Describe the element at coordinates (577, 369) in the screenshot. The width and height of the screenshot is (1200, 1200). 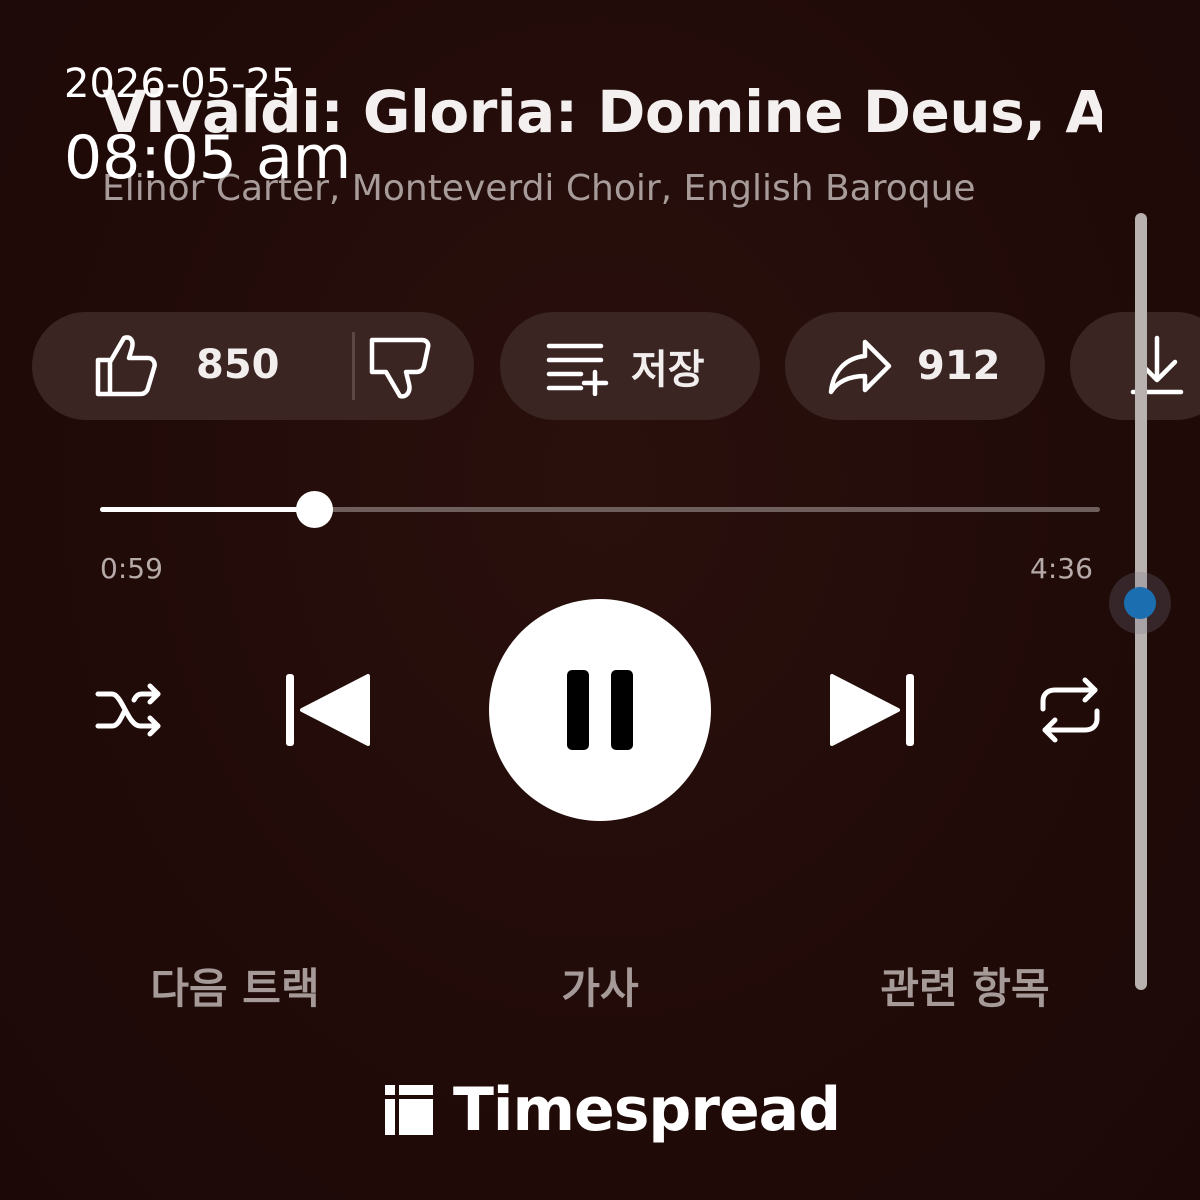
I see `playlist-add-icon` at that location.